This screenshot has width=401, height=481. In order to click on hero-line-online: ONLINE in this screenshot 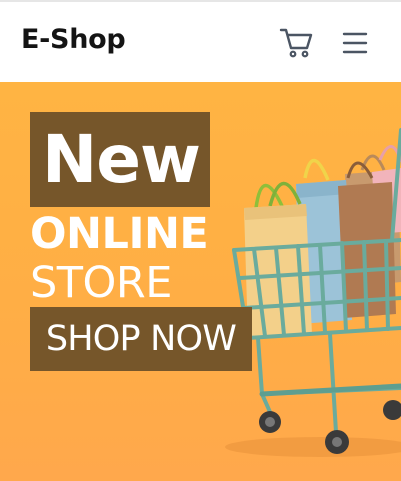, I will do `click(119, 234)`.